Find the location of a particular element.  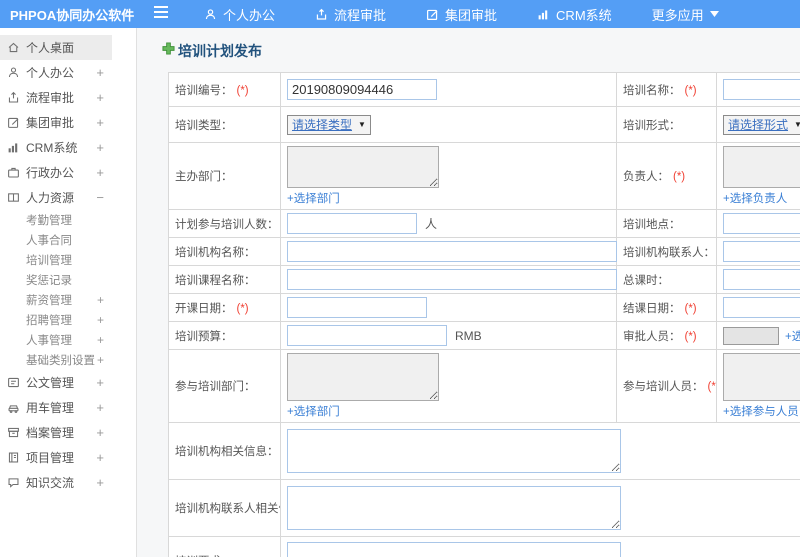

sidebar-item-label: CRM系统 is located at coordinates (52, 148).